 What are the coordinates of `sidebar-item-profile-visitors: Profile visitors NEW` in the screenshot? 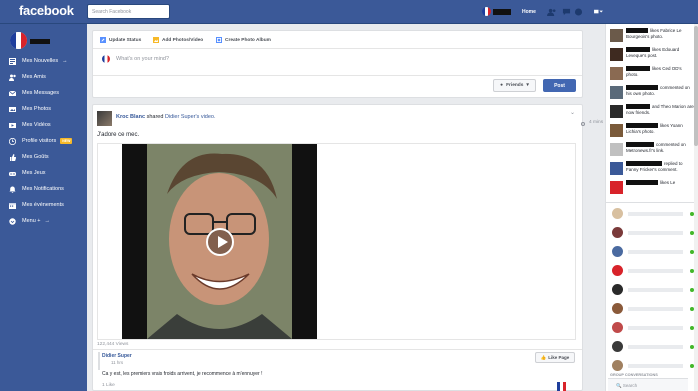 It's located at (41, 141).